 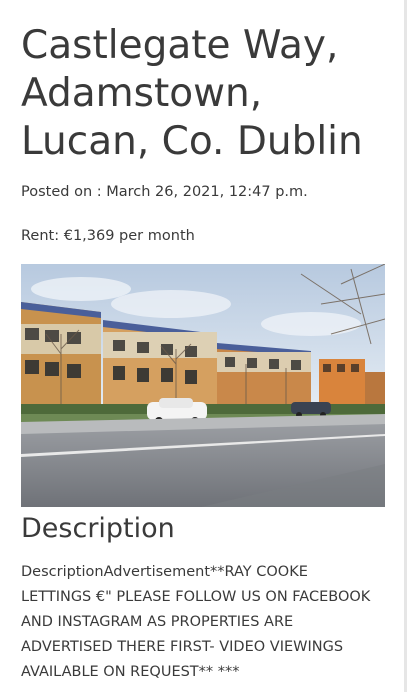 What do you see at coordinates (108, 236) in the screenshot?
I see `rent-price: Rent: €1,369 per month` at bounding box center [108, 236].